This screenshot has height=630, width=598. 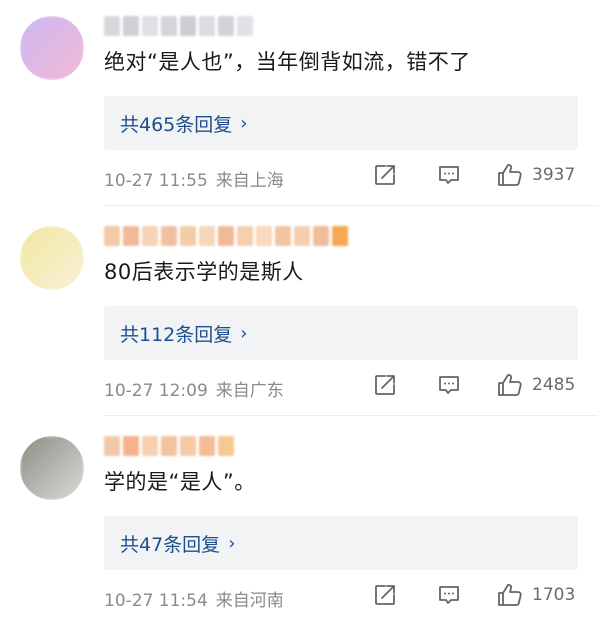 I want to click on comment-meta: 10-27 11:54 来自河南, so click(x=194, y=598).